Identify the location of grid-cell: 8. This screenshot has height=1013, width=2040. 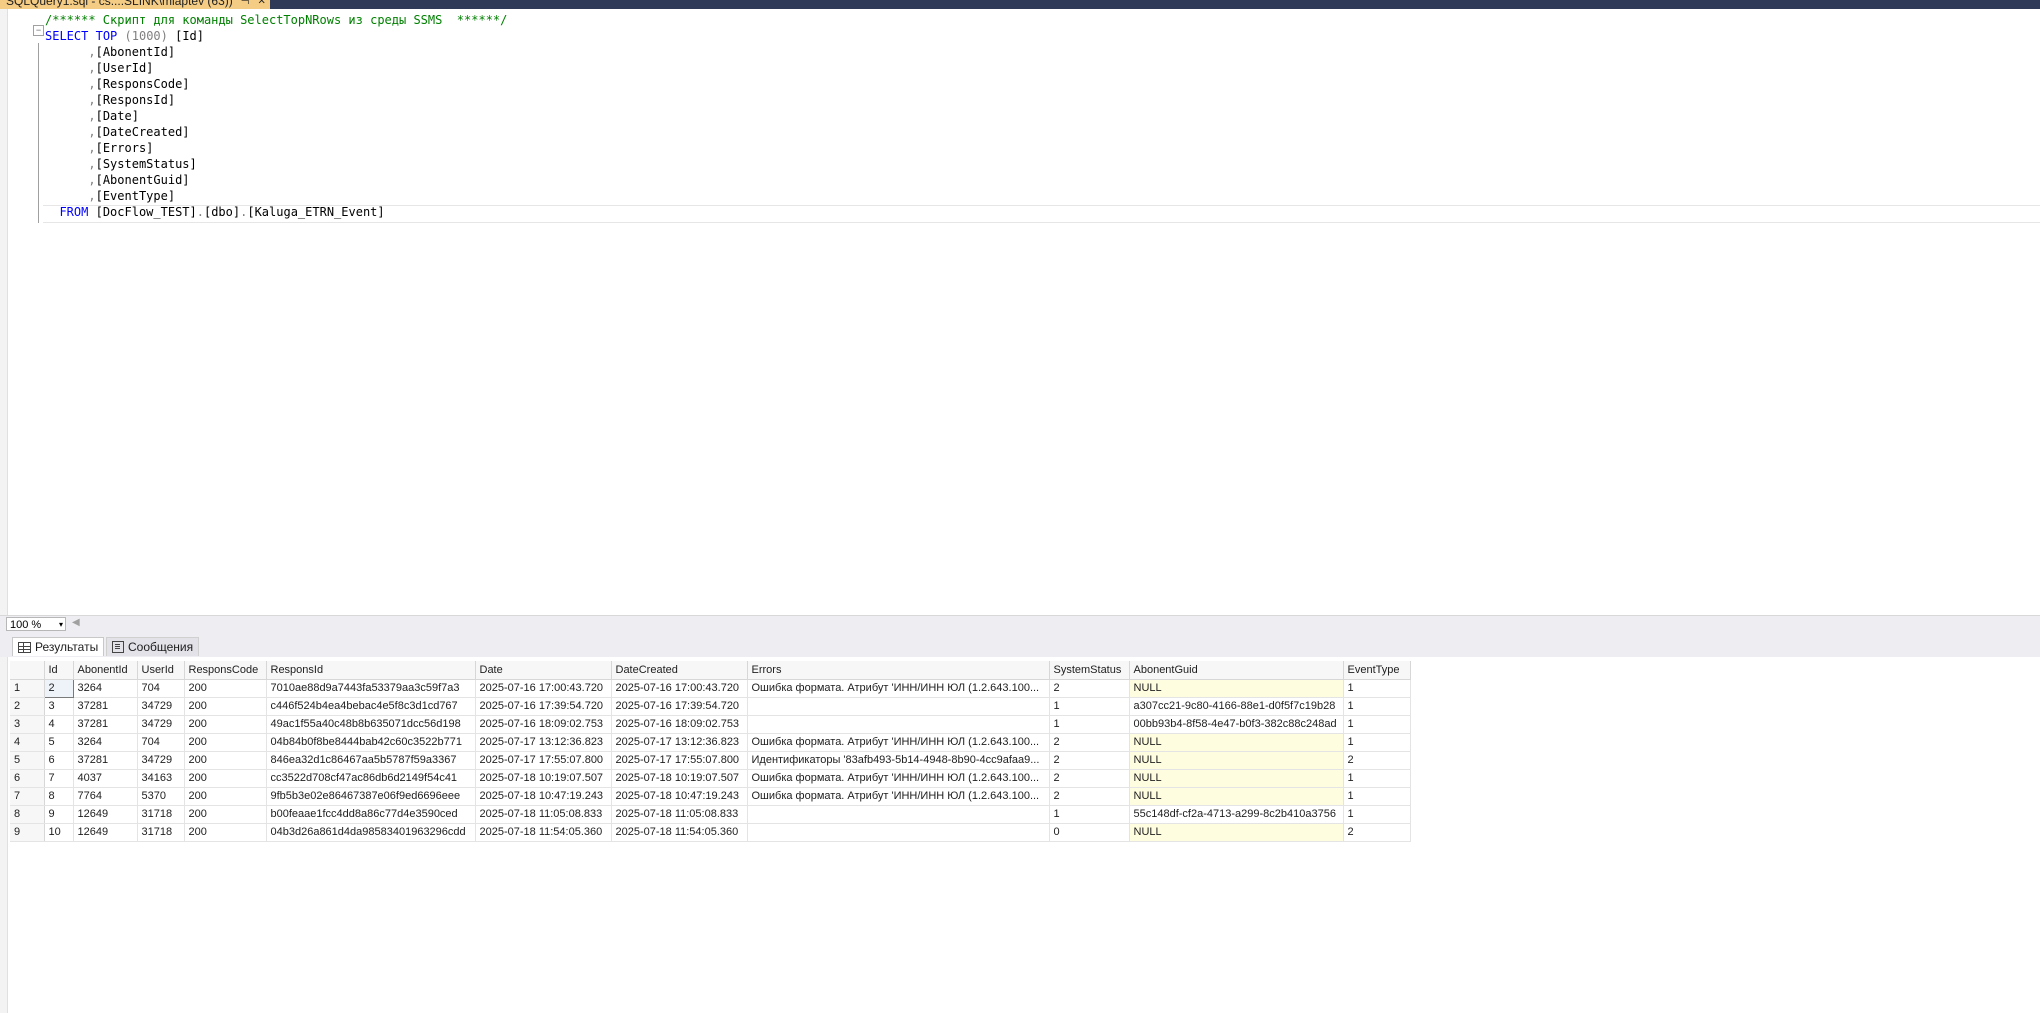
(59, 796).